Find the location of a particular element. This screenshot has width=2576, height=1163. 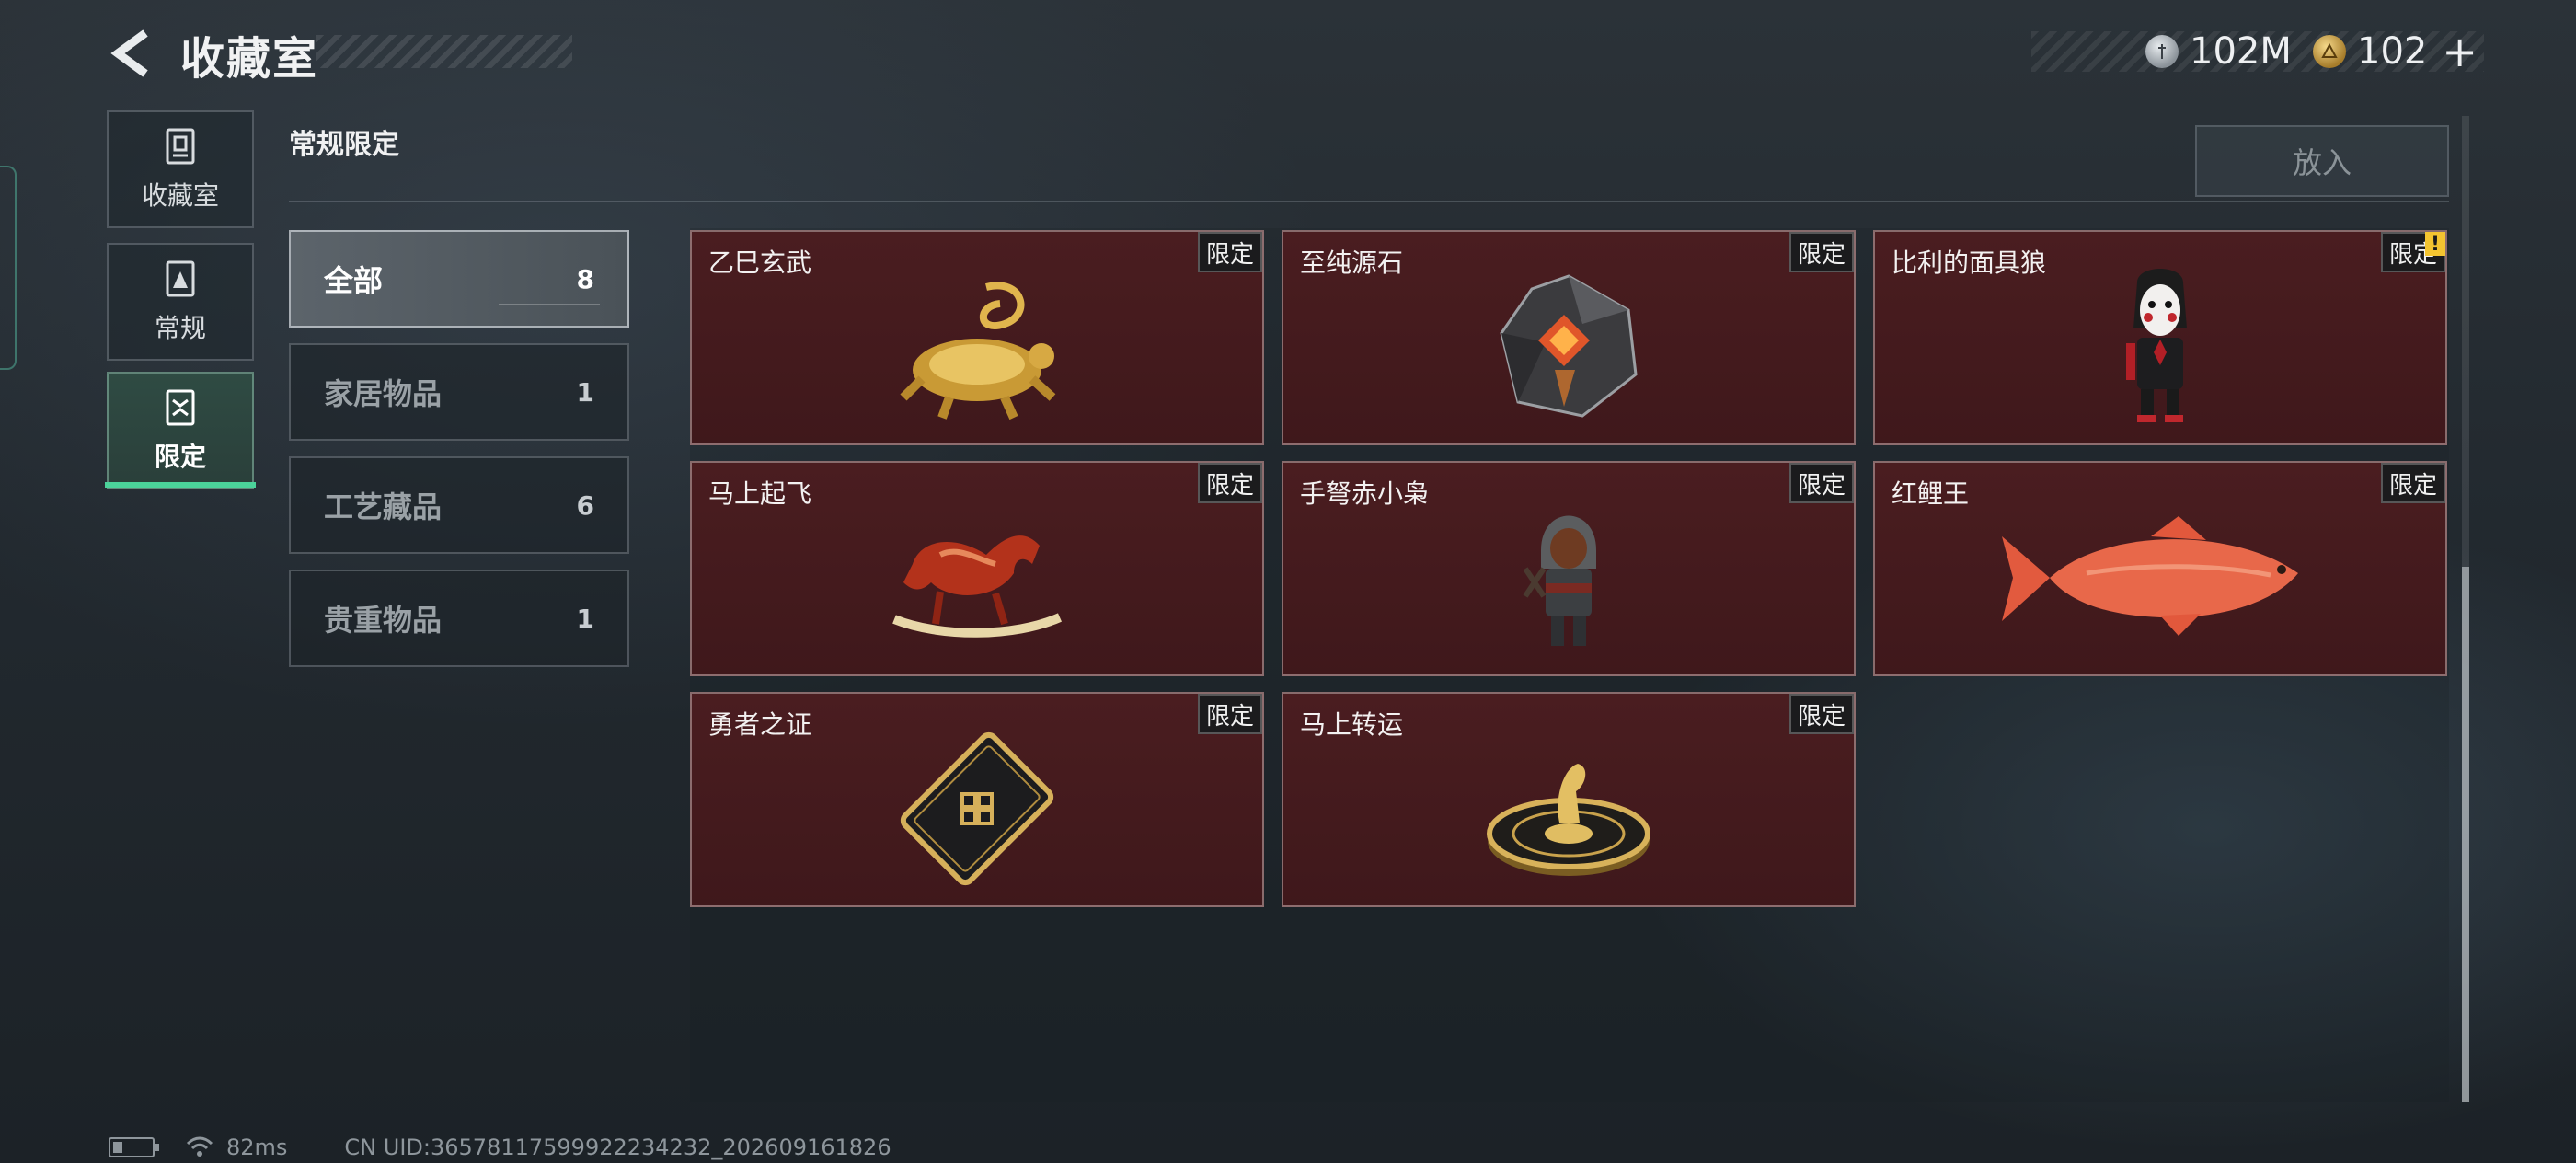

item-card: 比利的面具狼 限定 ! is located at coordinates (2160, 338).